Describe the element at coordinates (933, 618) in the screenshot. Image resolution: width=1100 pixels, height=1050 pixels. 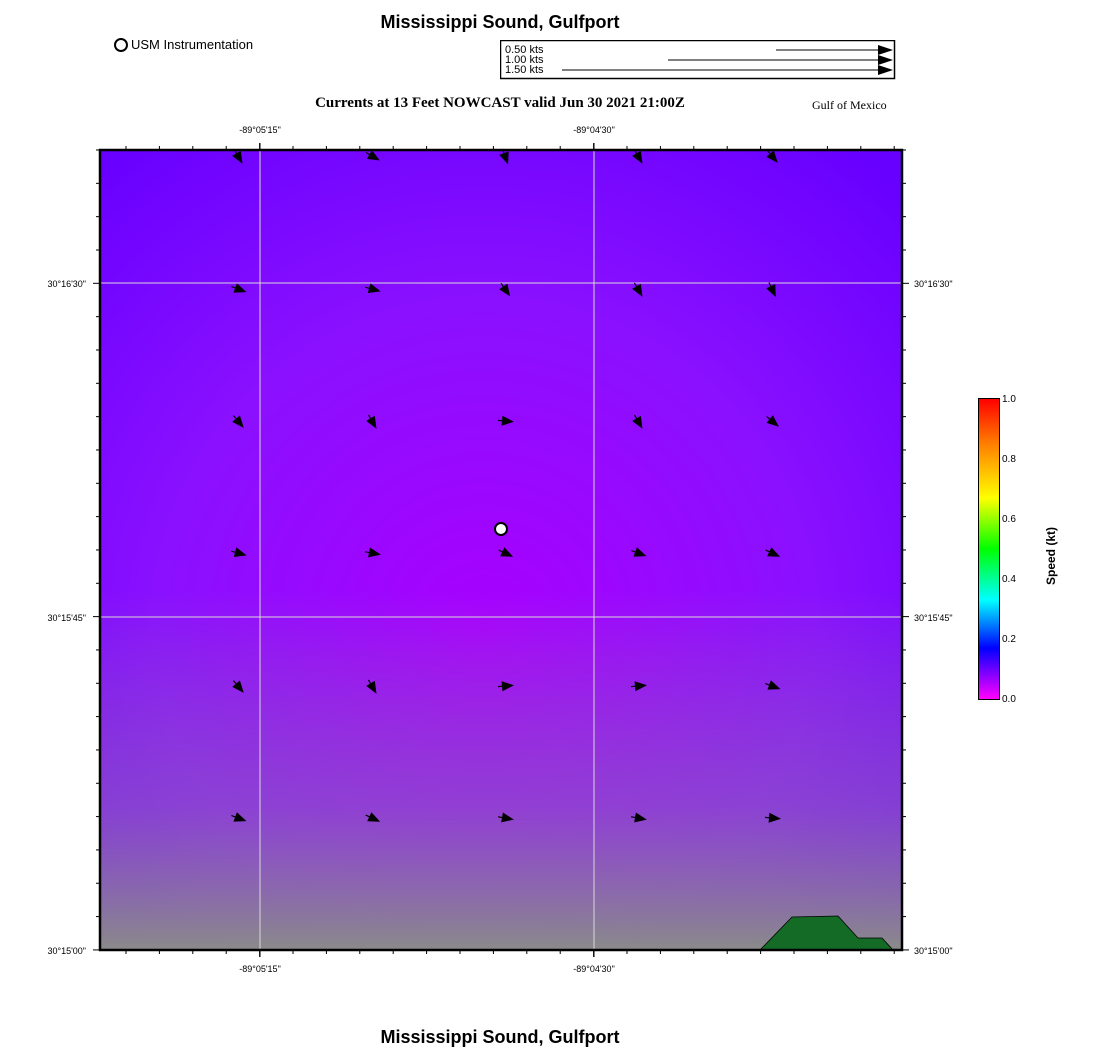
I see `y-tick-right-2: 30°15'45"` at that location.